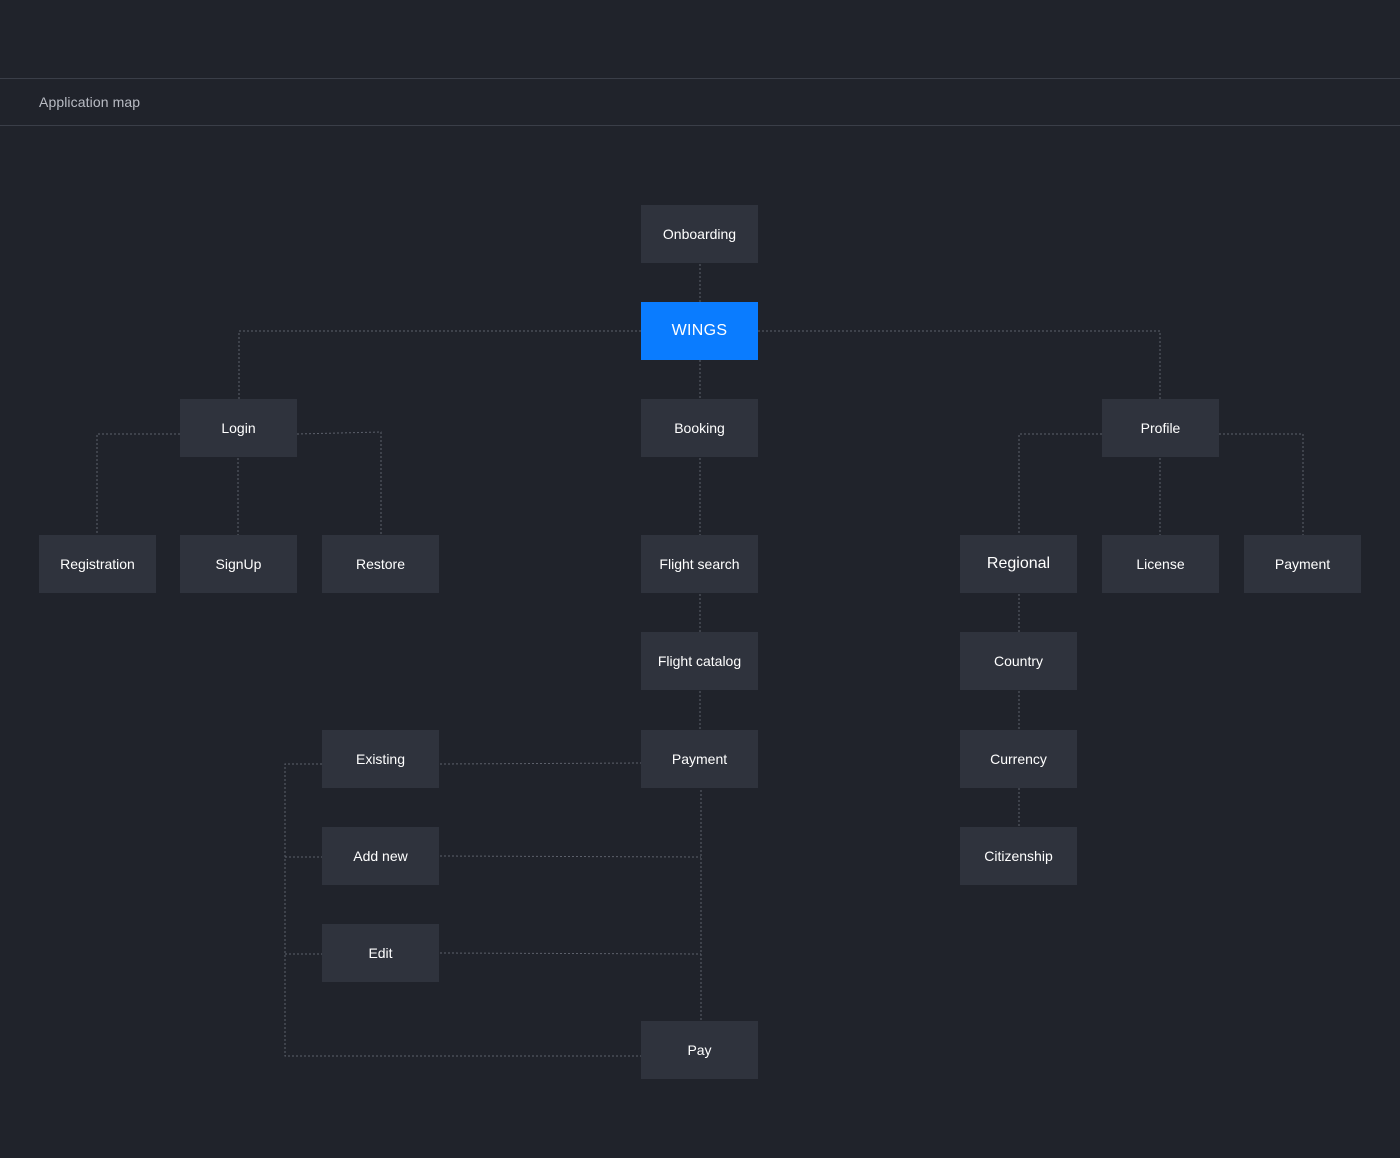 Image resolution: width=1400 pixels, height=1158 pixels. What do you see at coordinates (699, 428) in the screenshot?
I see `node-booking: Booking` at bounding box center [699, 428].